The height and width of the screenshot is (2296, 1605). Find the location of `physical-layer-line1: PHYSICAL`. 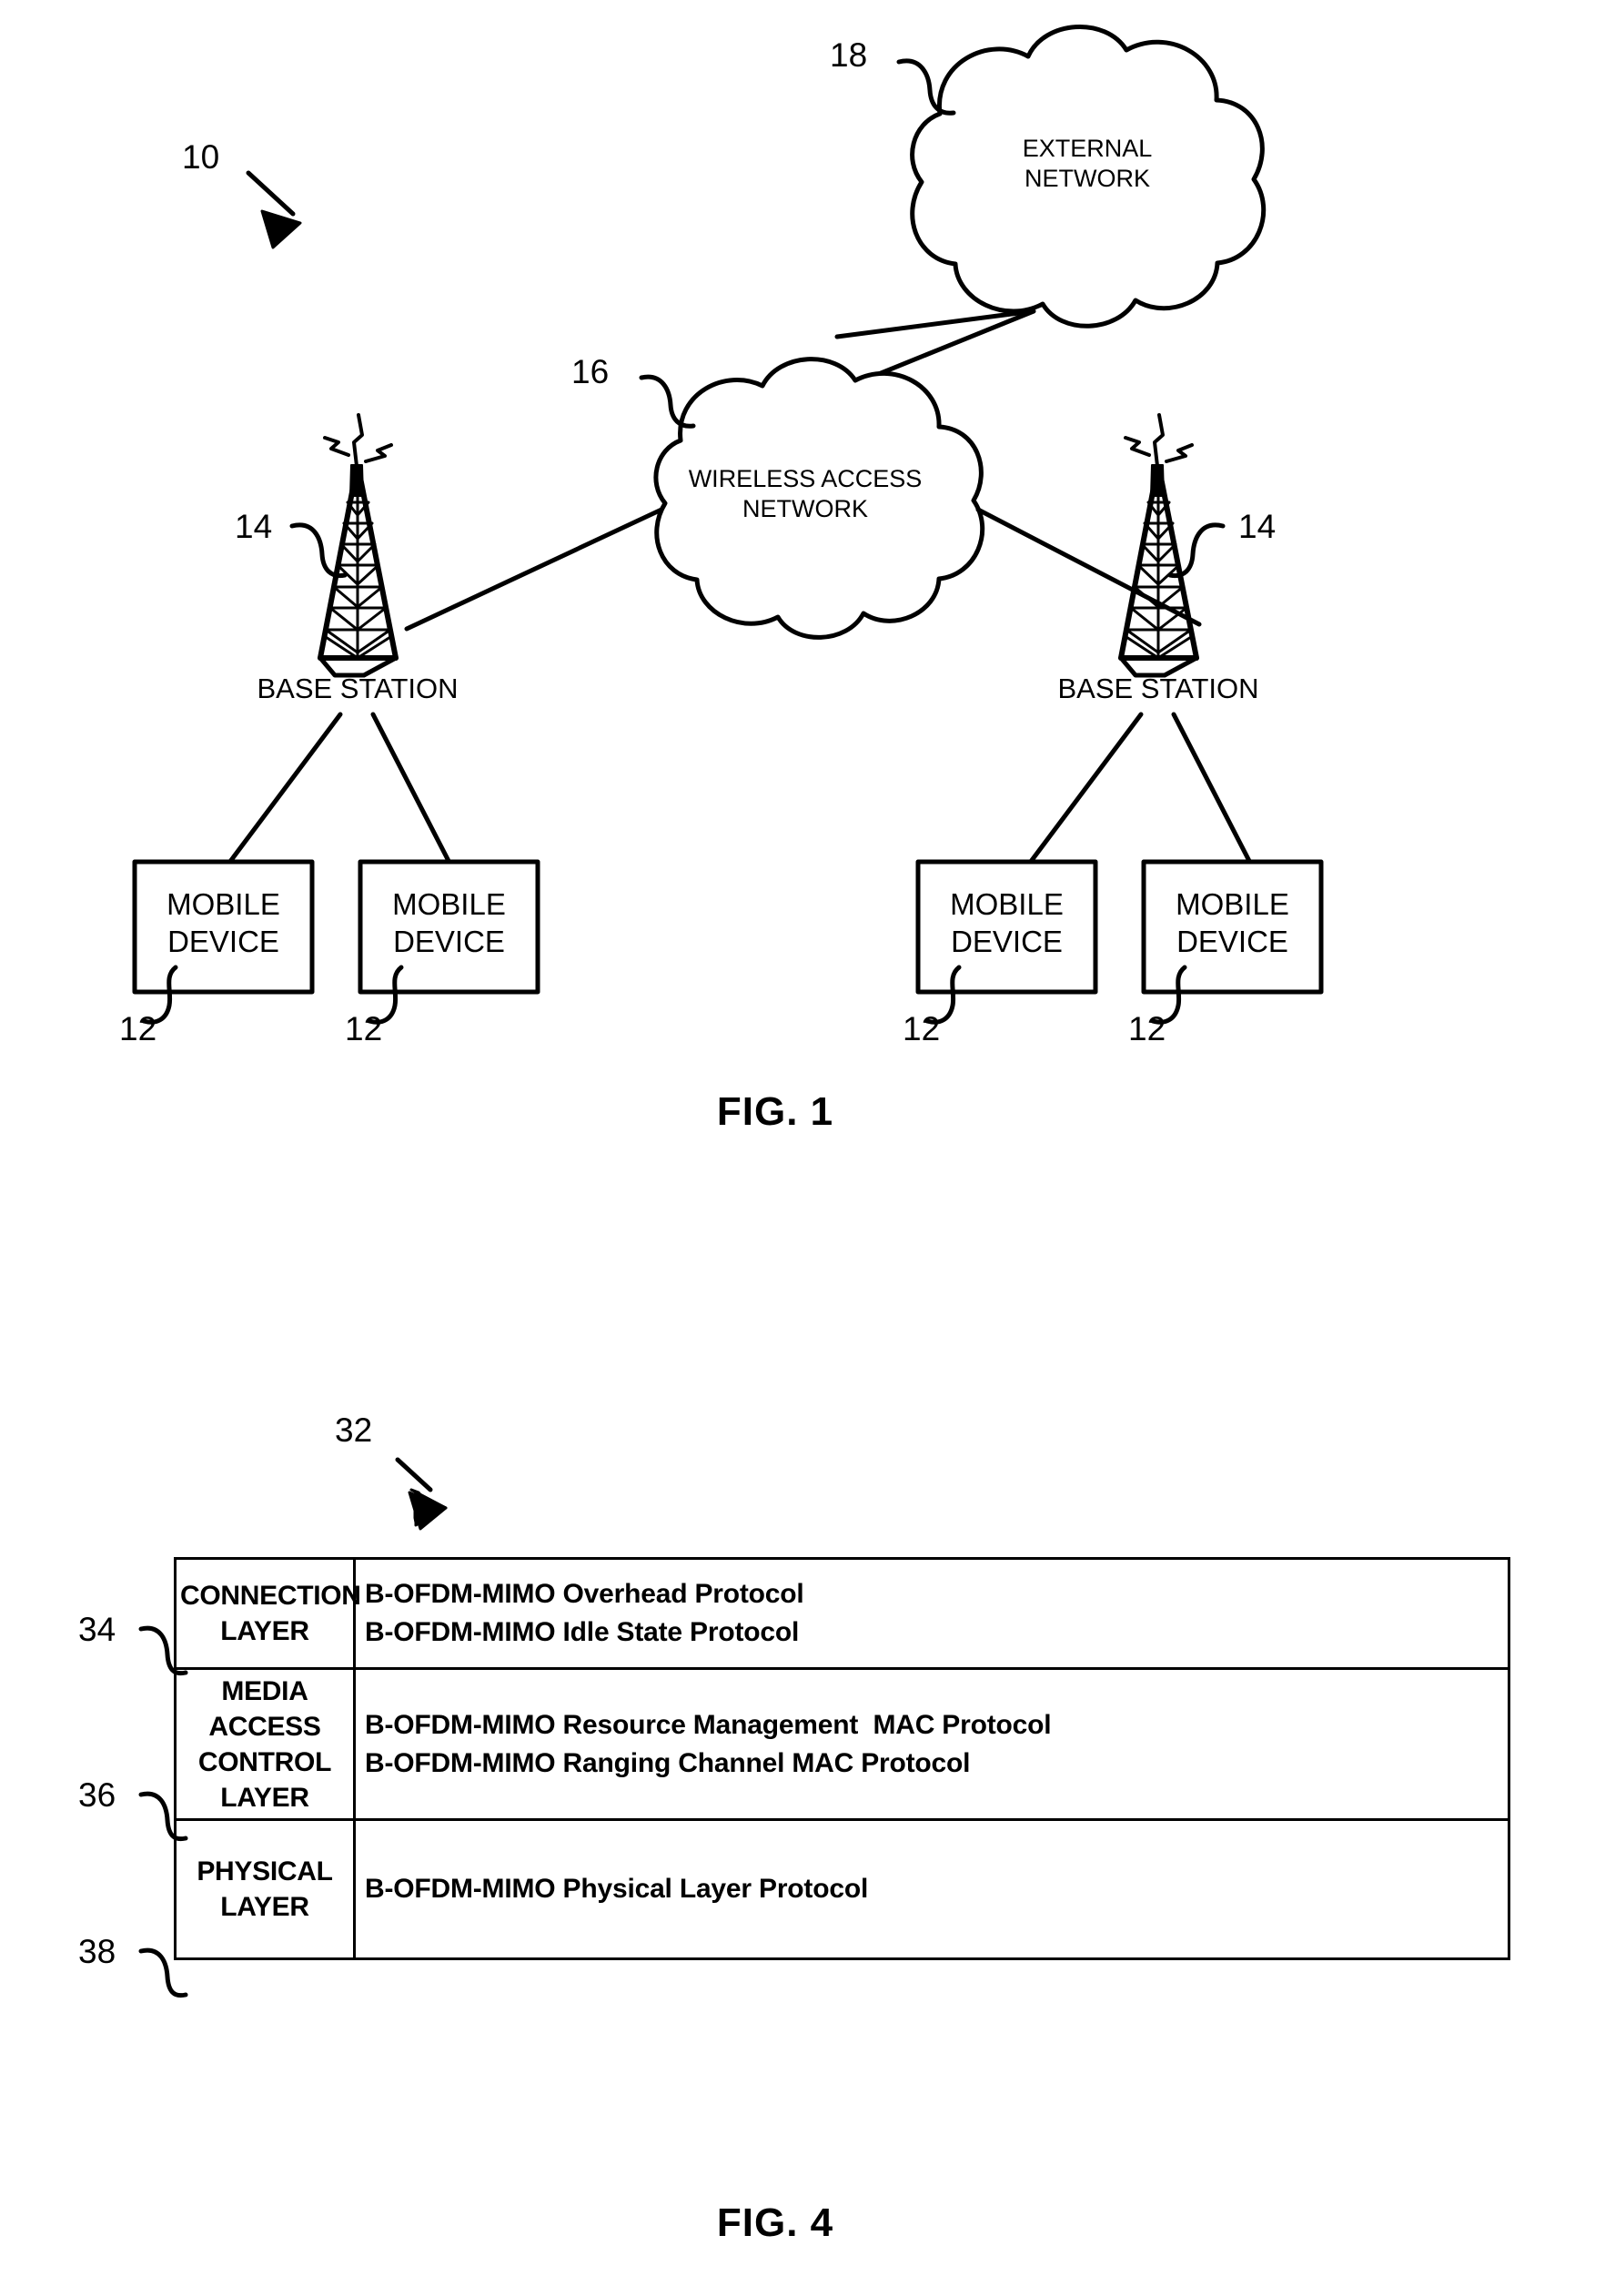

physical-layer-line1: PHYSICAL is located at coordinates (265, 1871).